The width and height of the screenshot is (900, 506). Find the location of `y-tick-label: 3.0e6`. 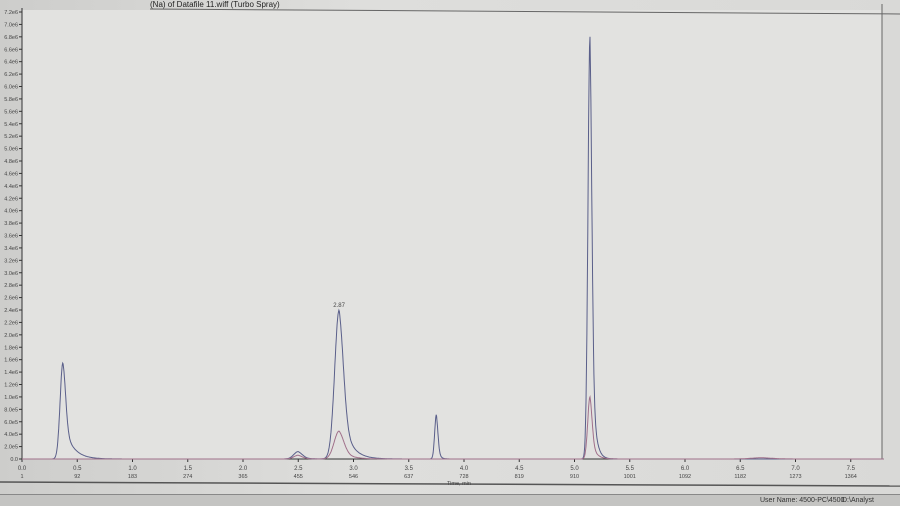

y-tick-label: 3.0e6 is located at coordinates (11, 274).